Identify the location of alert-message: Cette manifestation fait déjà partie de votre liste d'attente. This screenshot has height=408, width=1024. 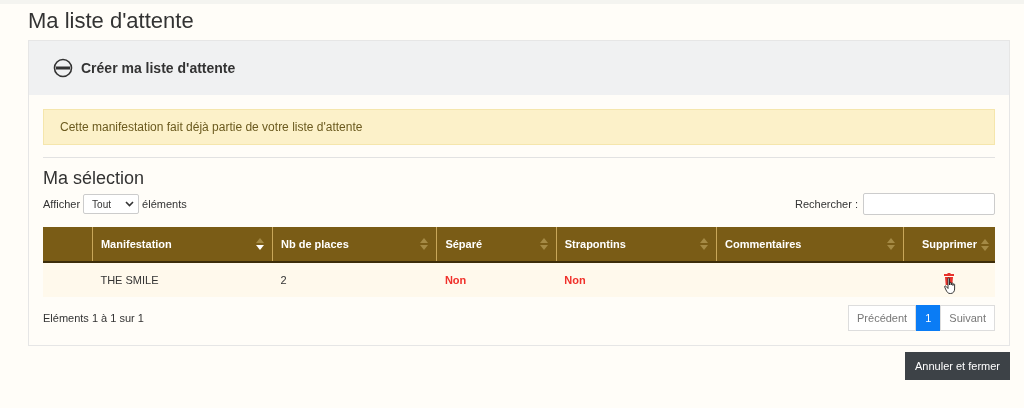
(519, 127).